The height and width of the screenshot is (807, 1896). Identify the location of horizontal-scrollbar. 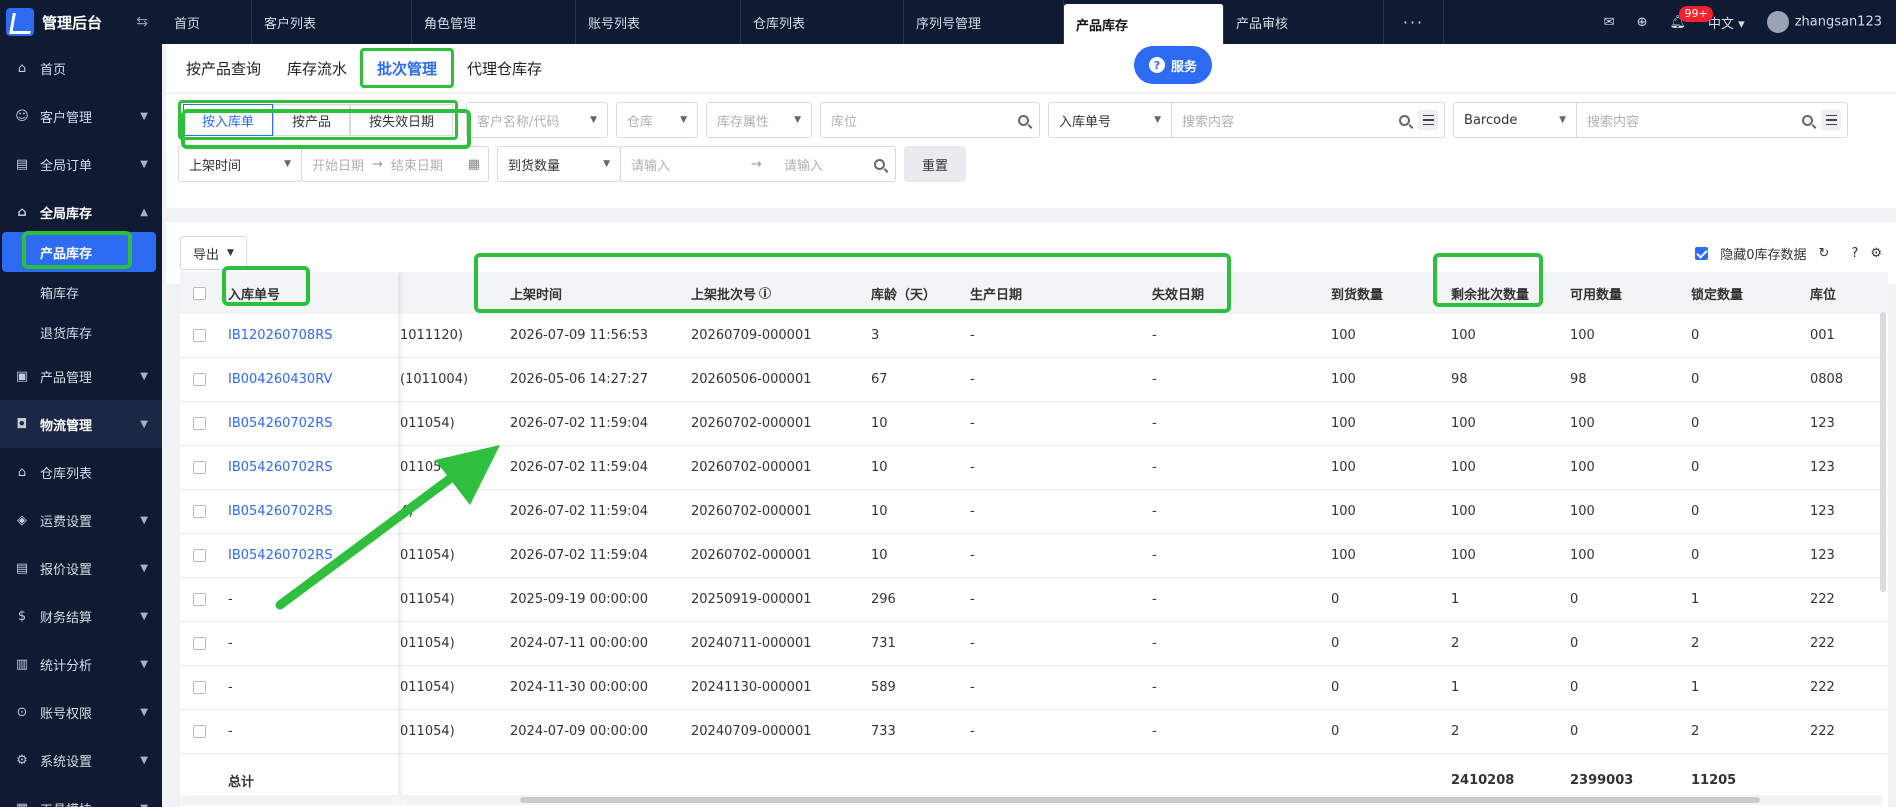
(1031, 800).